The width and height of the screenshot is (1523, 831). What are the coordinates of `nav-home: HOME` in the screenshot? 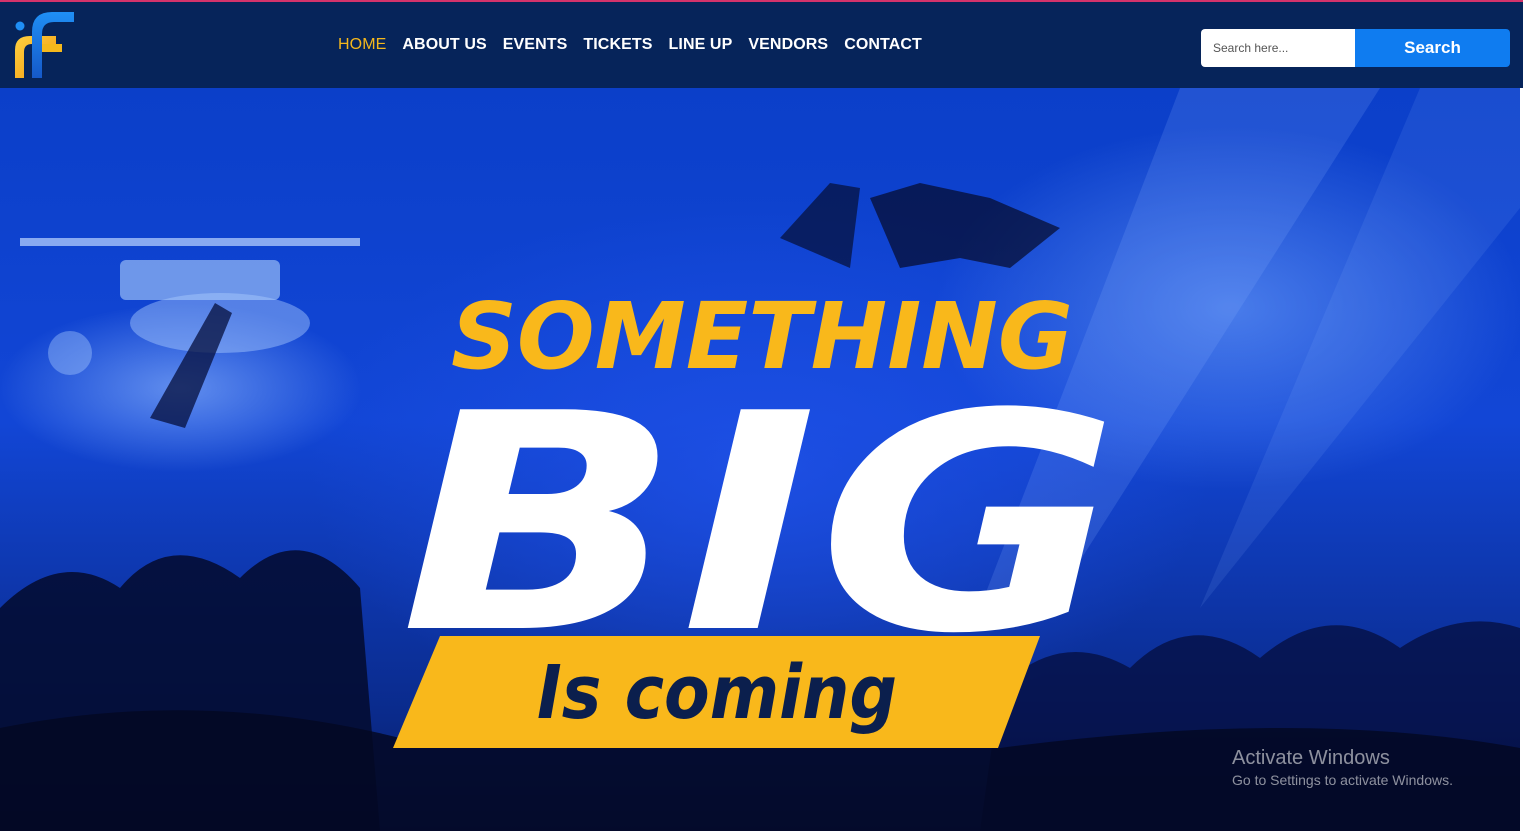 It's located at (362, 45).